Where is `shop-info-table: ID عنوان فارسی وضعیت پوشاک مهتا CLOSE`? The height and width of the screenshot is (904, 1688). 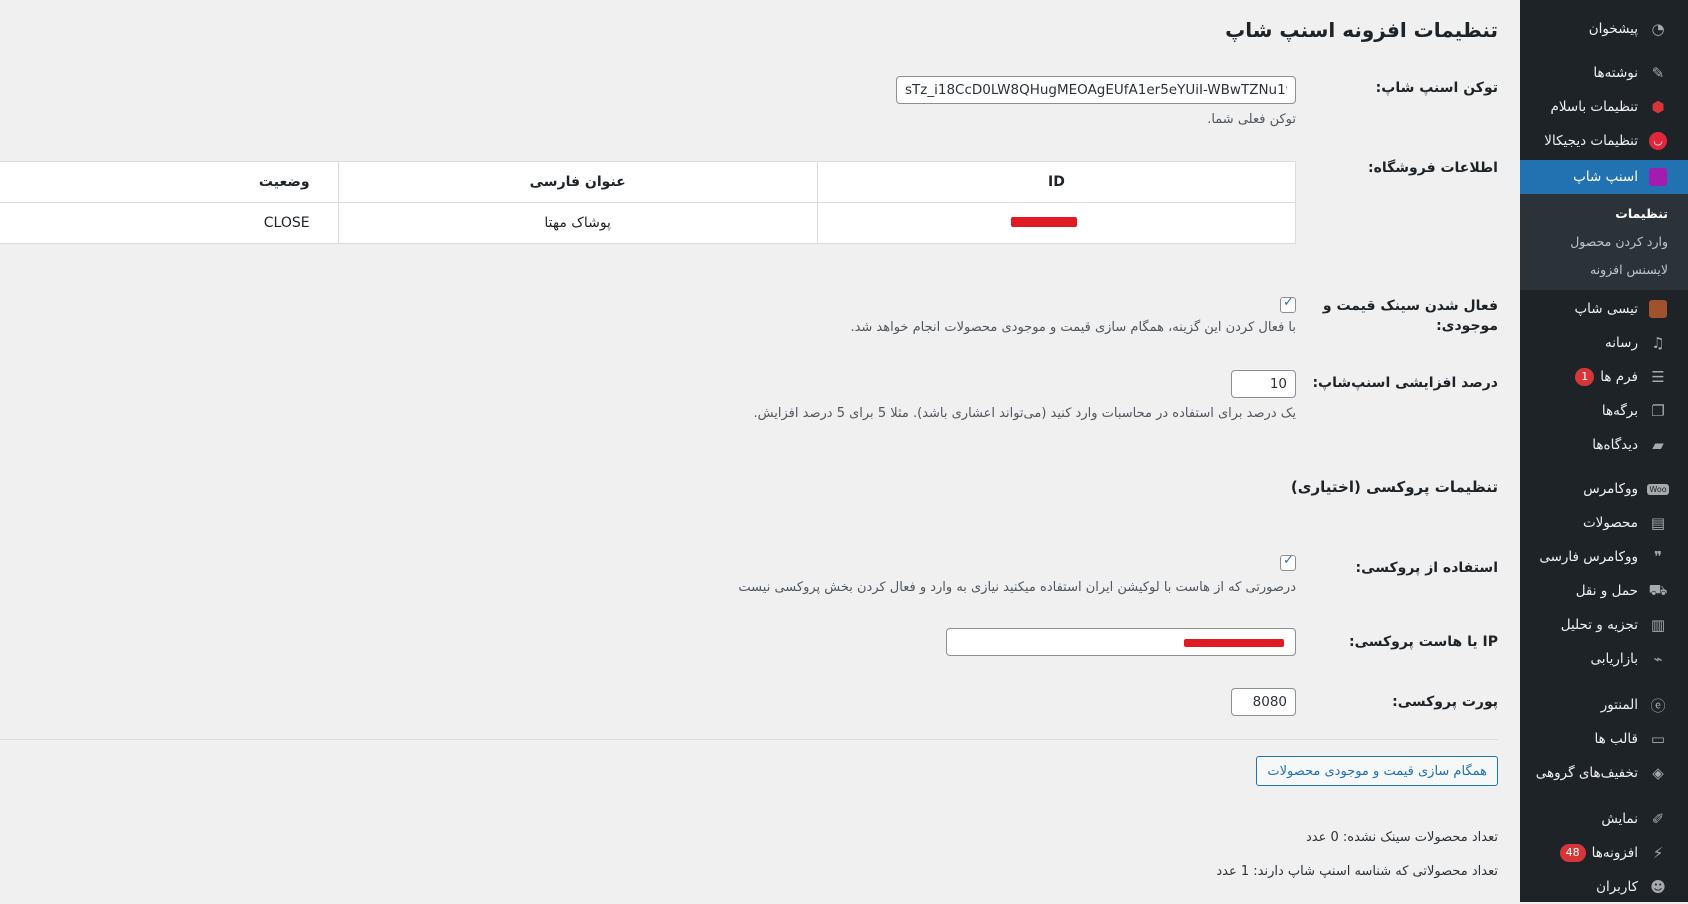 shop-info-table: ID عنوان فارسی وضعیت پوشاک مهتا CLOSE is located at coordinates (648, 202).